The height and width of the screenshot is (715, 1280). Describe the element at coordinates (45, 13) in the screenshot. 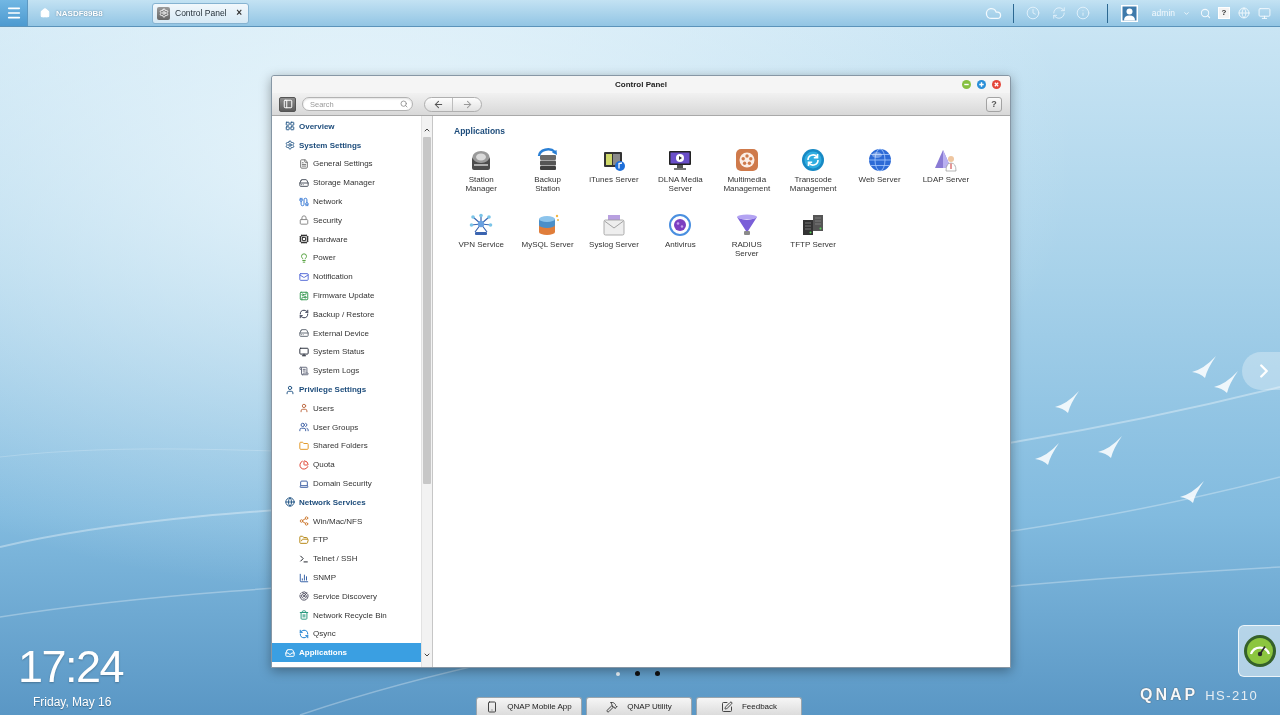

I see `home-icon` at that location.